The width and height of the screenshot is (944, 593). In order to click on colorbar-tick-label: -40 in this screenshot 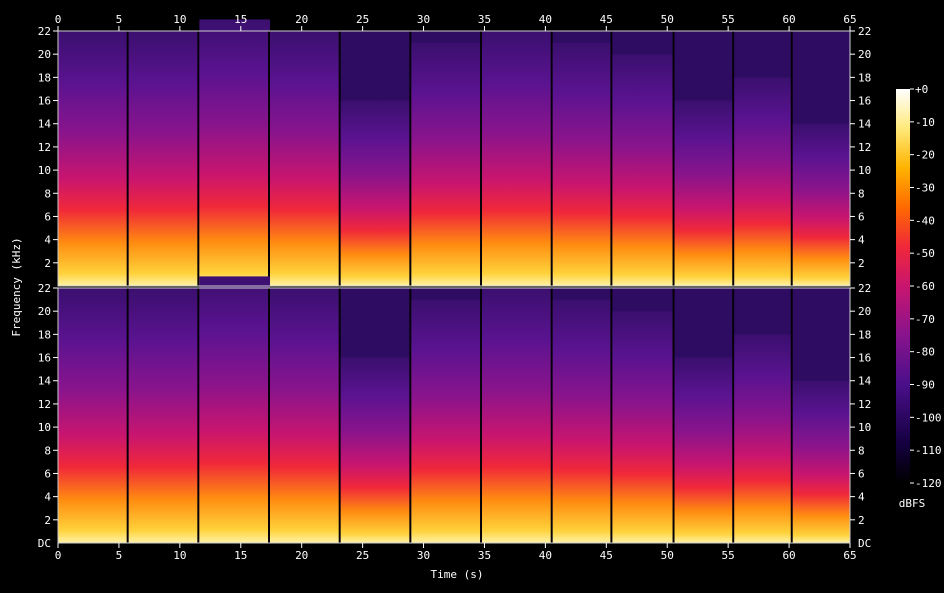, I will do `click(925, 220)`.